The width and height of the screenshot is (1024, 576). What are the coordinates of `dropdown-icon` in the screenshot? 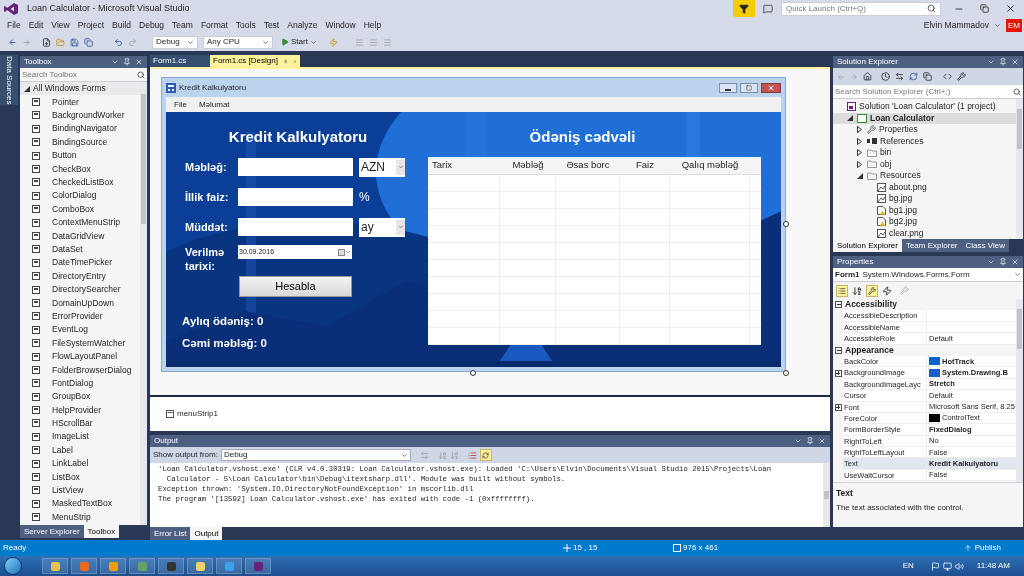 It's located at (115, 62).